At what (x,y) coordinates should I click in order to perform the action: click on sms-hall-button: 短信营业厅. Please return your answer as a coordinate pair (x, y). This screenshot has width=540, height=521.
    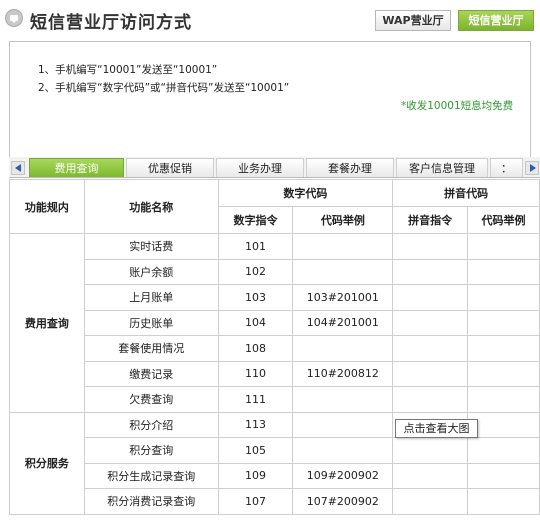
    Looking at the image, I should click on (496, 20).